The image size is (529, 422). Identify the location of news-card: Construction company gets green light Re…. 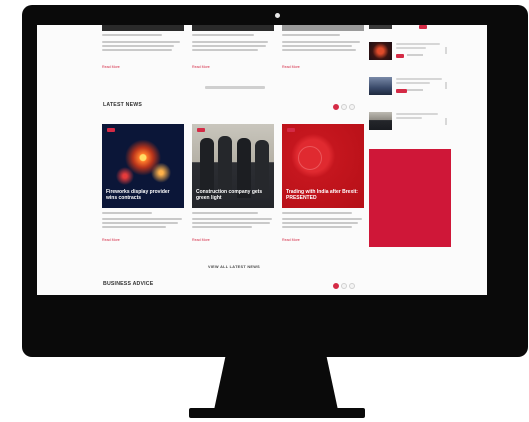
(233, 183).